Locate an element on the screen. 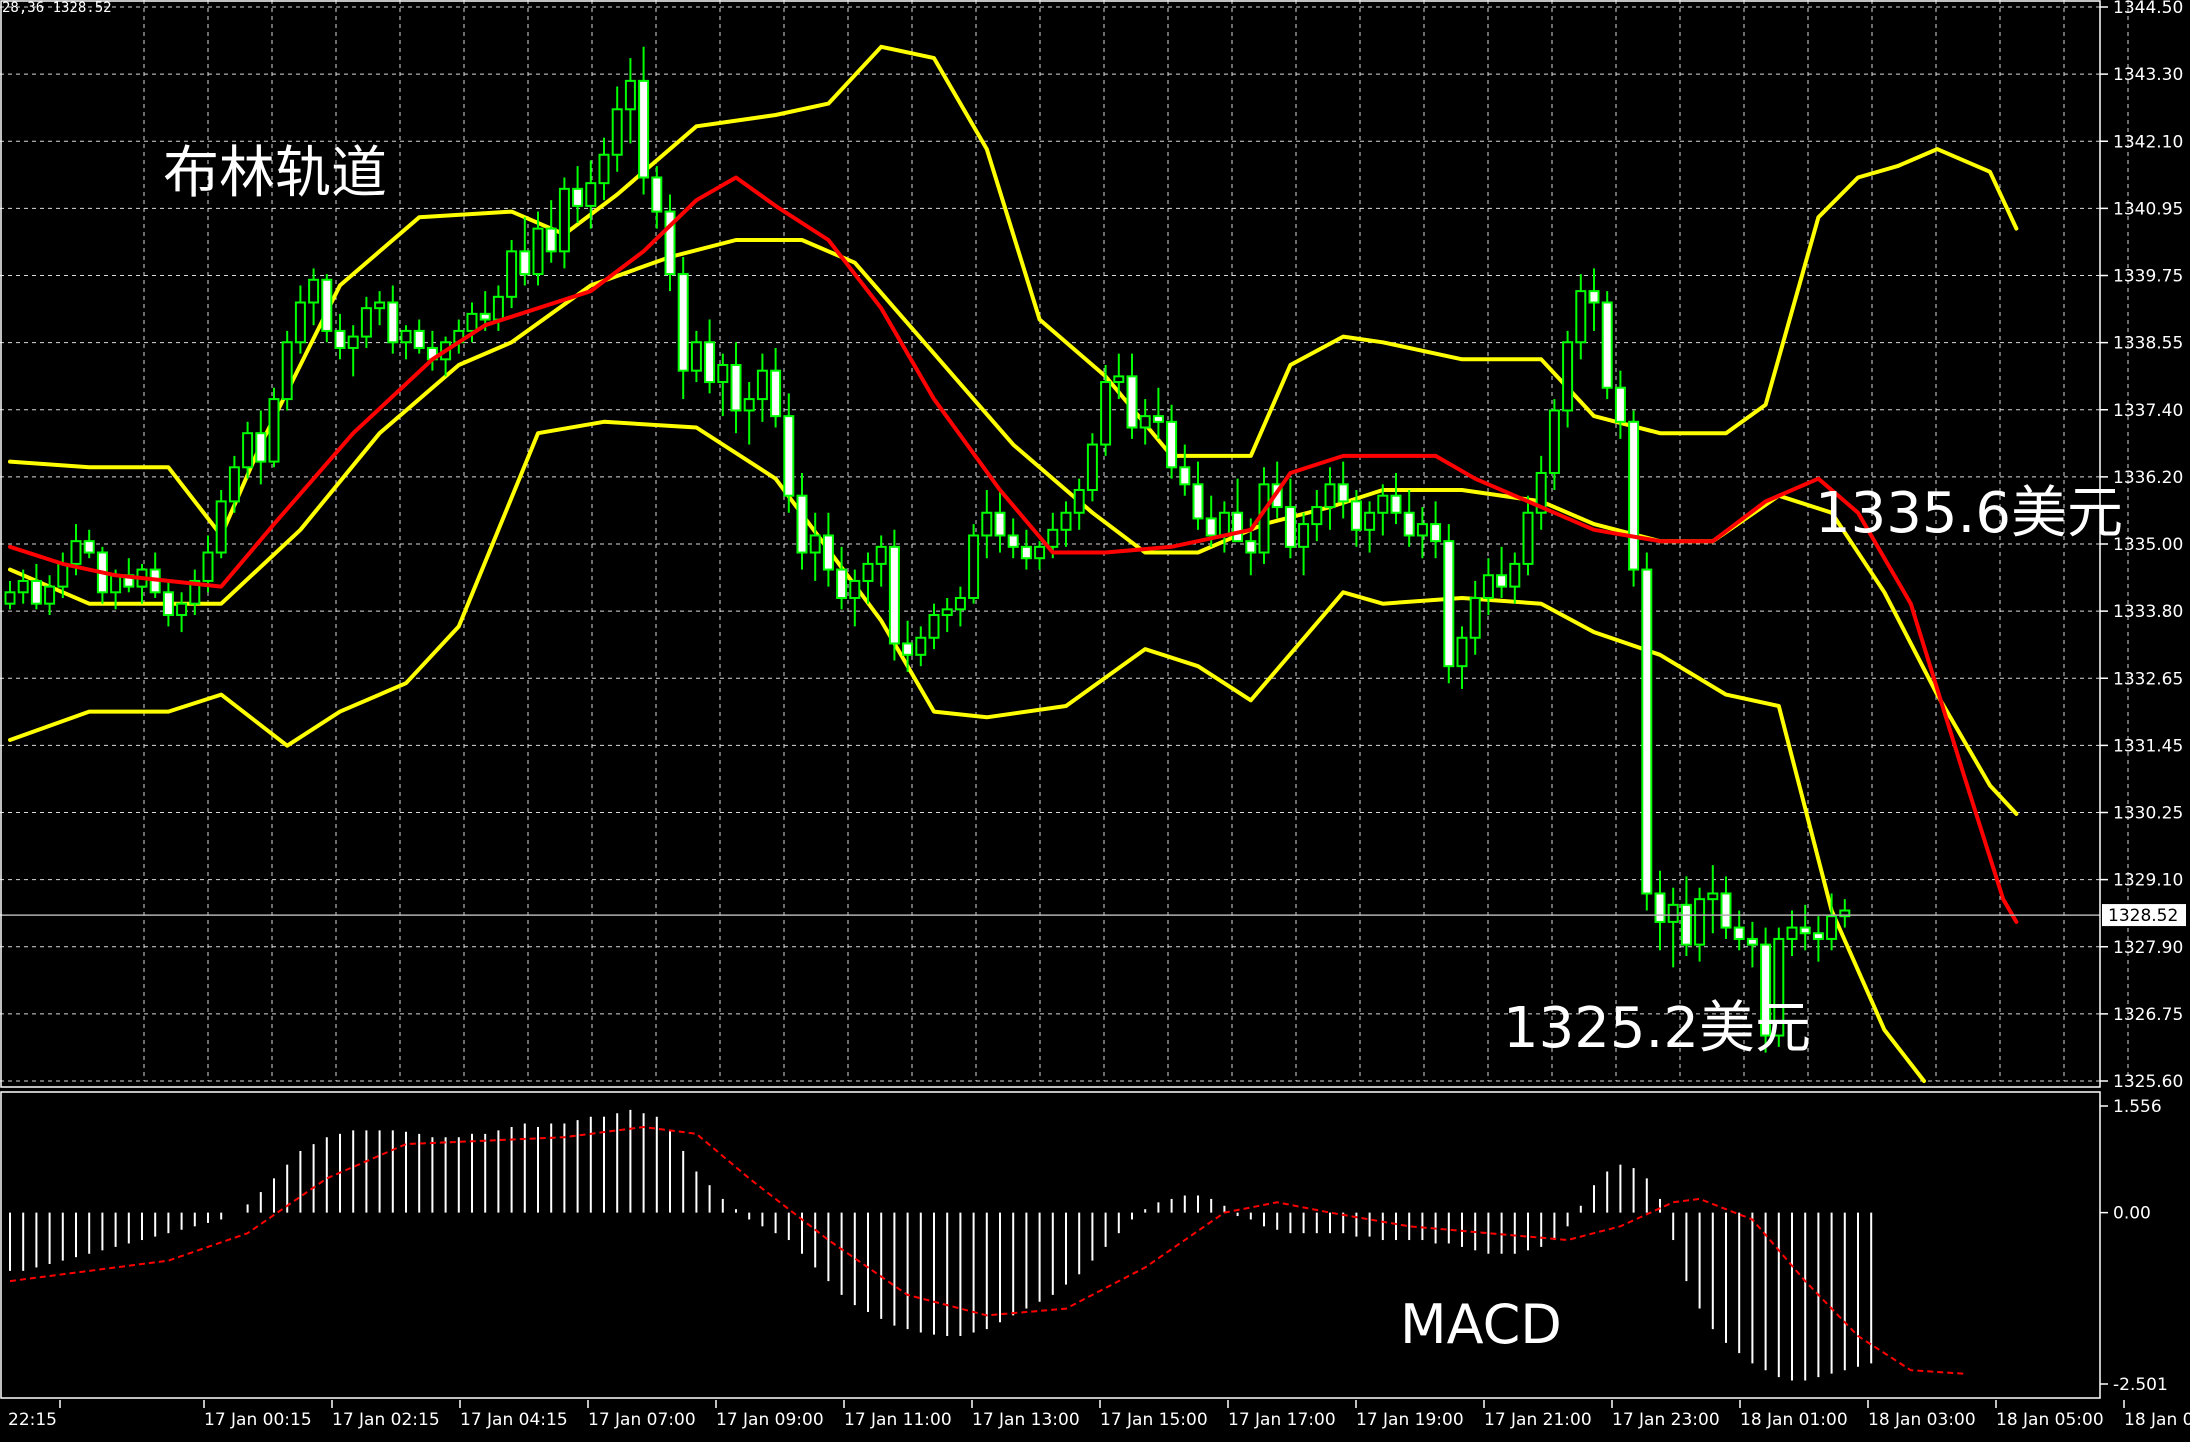  x-tick-label: 18 Jan 08:00 is located at coordinates (2157, 1420).